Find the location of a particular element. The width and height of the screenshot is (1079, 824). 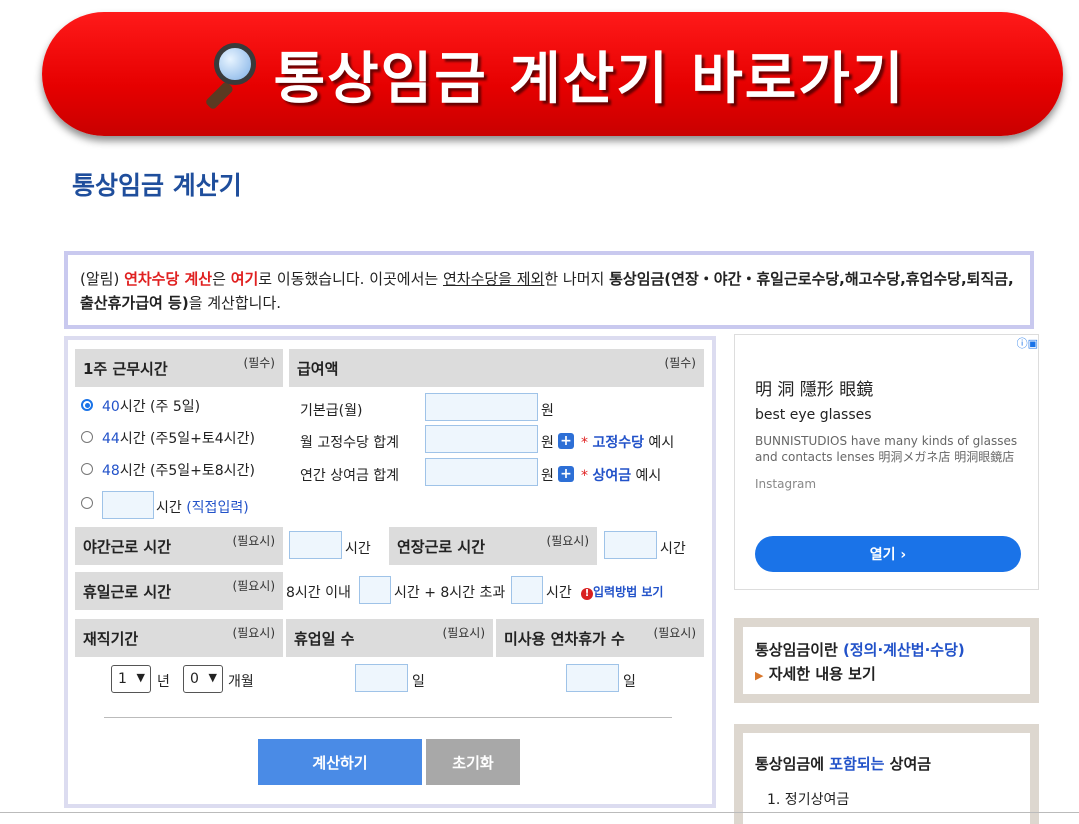

bonus-link: 상여금 is located at coordinates (611, 476).